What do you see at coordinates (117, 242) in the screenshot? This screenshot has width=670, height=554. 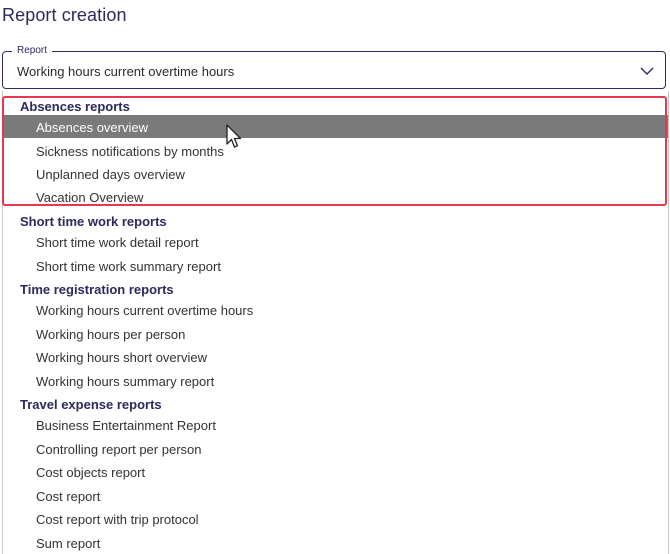 I see `list-item-short-time-detail: Short time work detail report` at bounding box center [117, 242].